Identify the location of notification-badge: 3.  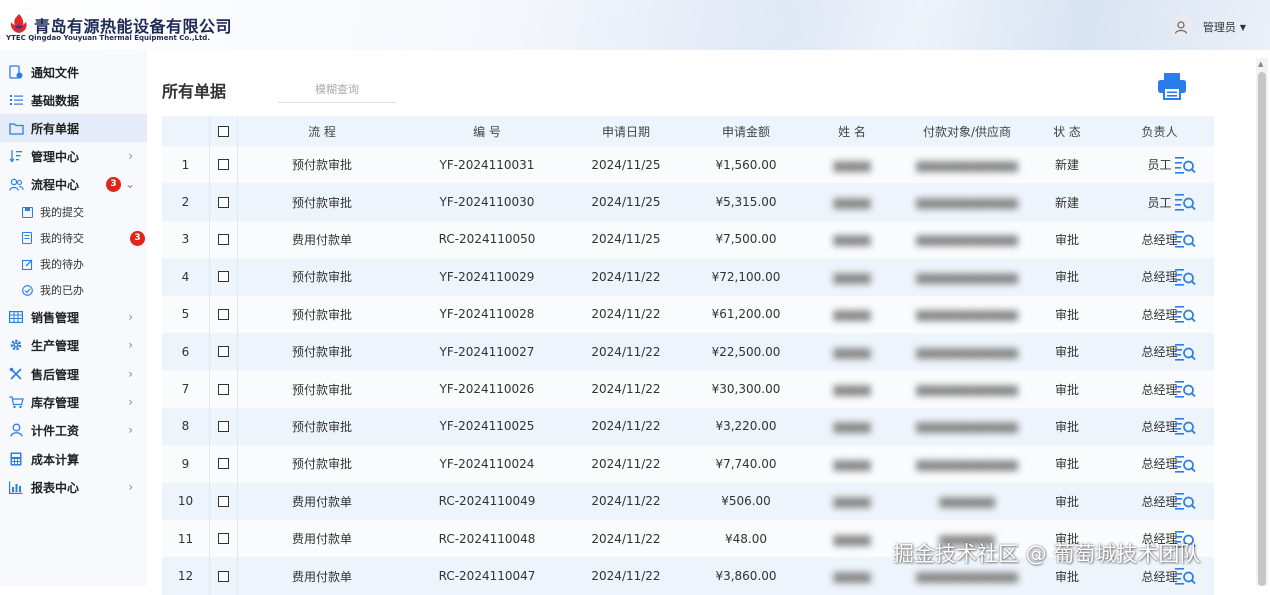
(113, 184).